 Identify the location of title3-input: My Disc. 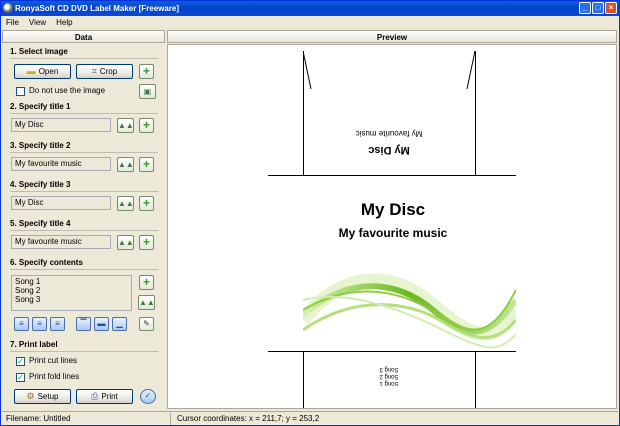
(61, 203).